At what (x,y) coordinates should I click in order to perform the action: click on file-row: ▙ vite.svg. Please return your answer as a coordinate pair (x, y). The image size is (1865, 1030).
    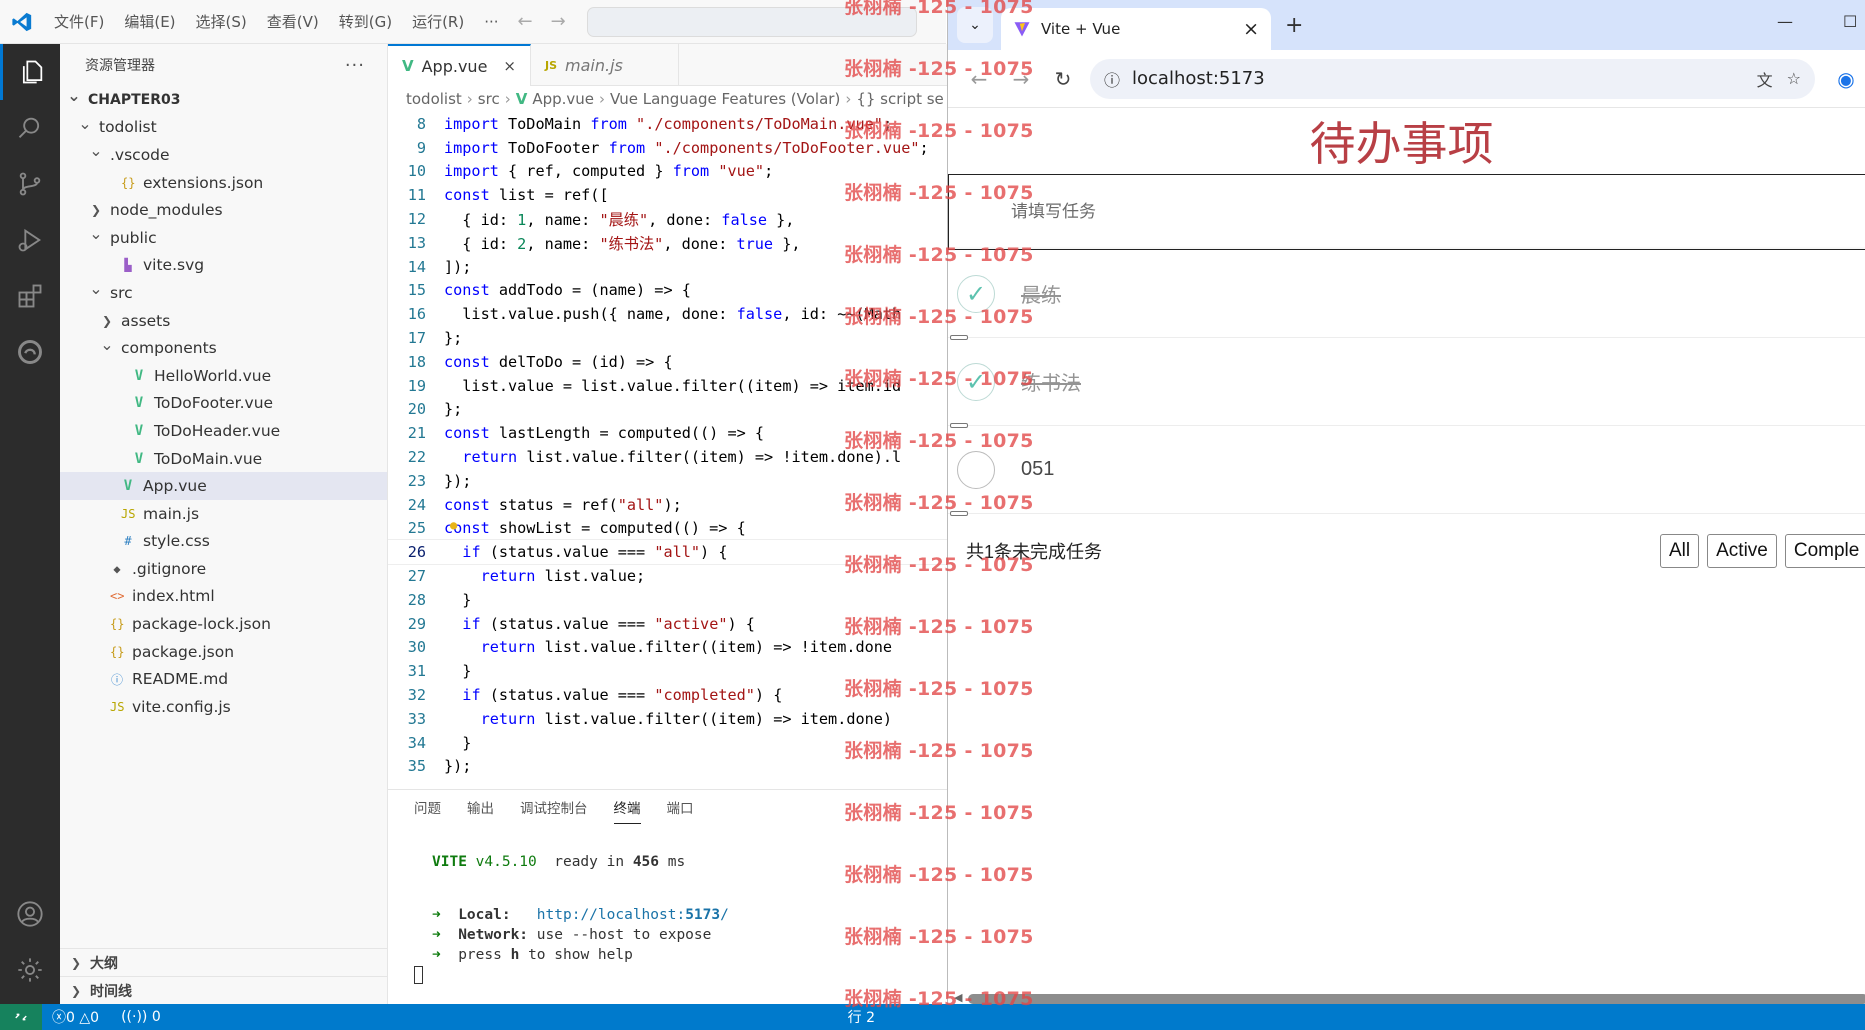
    Looking at the image, I should click on (223, 266).